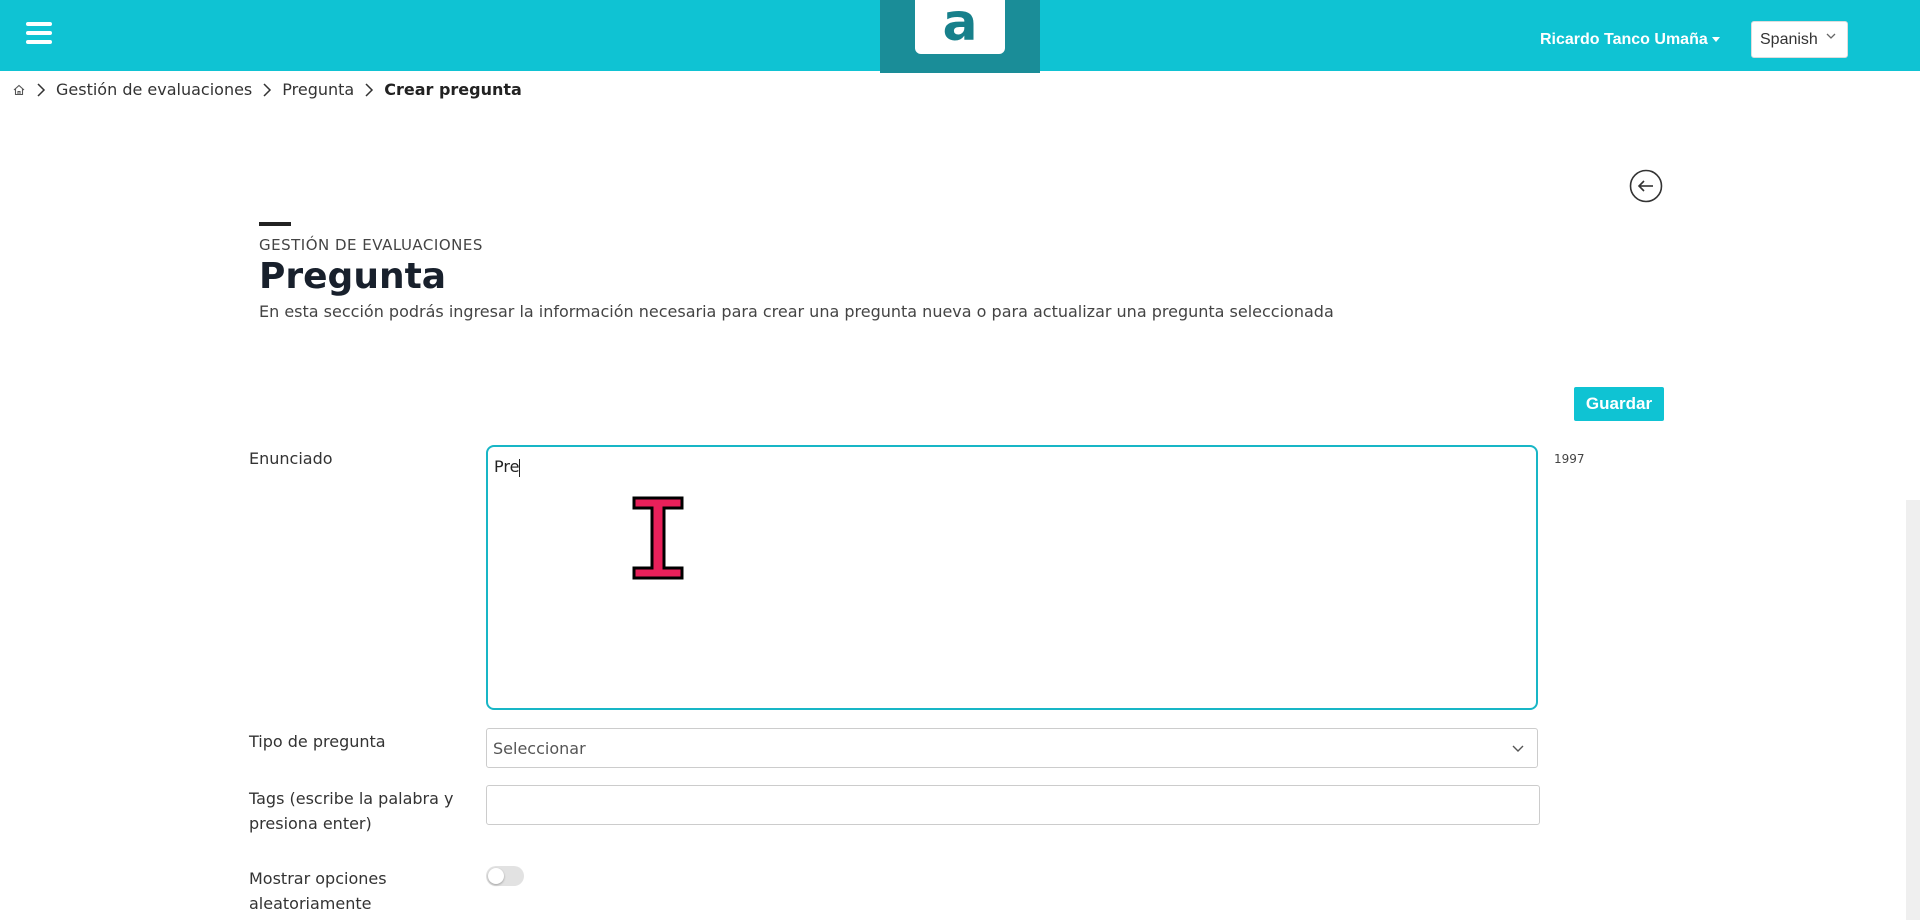  What do you see at coordinates (520, 467) in the screenshot?
I see `text-caret` at bounding box center [520, 467].